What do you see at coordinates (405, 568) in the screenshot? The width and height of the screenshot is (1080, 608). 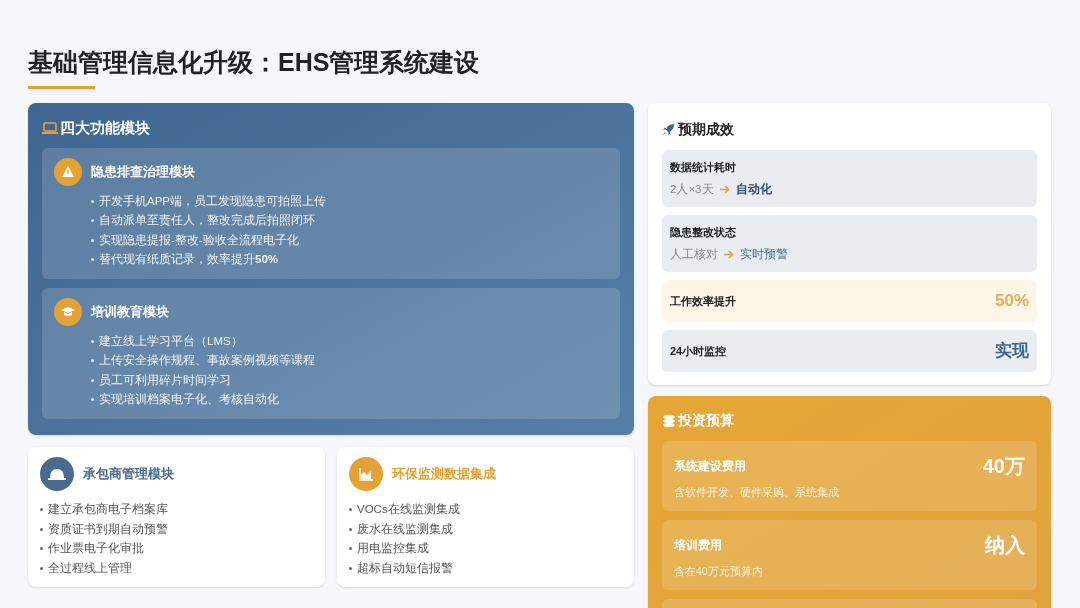 I see `bullet-text: 超标自动短信报警` at bounding box center [405, 568].